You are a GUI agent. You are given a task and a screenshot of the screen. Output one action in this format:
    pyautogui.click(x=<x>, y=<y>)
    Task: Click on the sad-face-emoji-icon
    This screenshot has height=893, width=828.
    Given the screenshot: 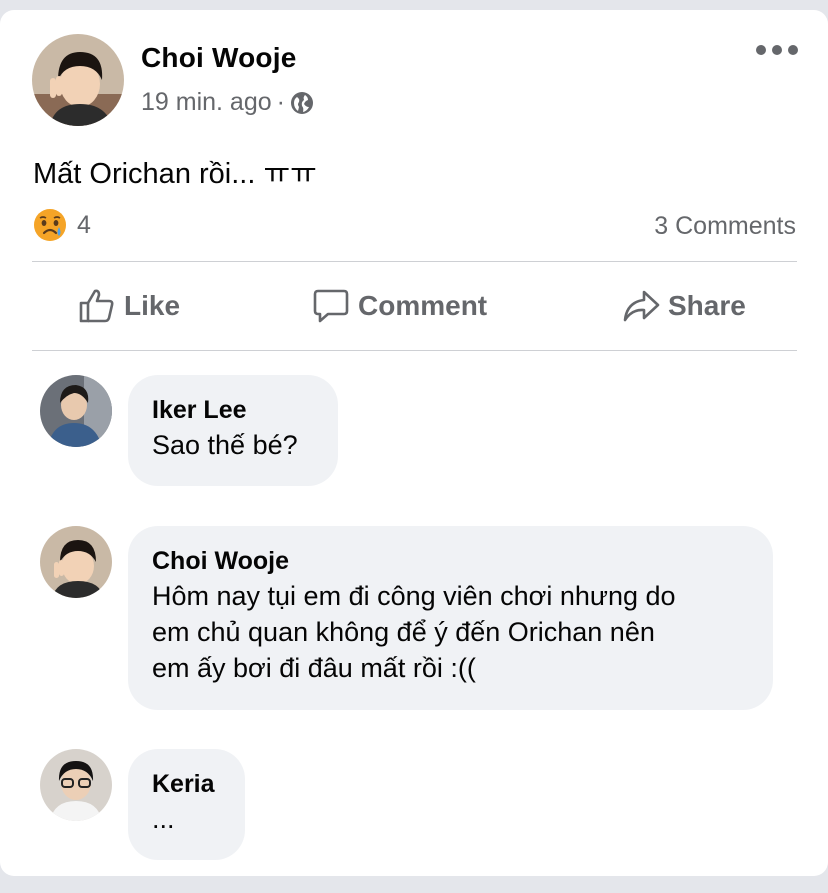 What is the action you would take?
    pyautogui.click(x=50, y=225)
    